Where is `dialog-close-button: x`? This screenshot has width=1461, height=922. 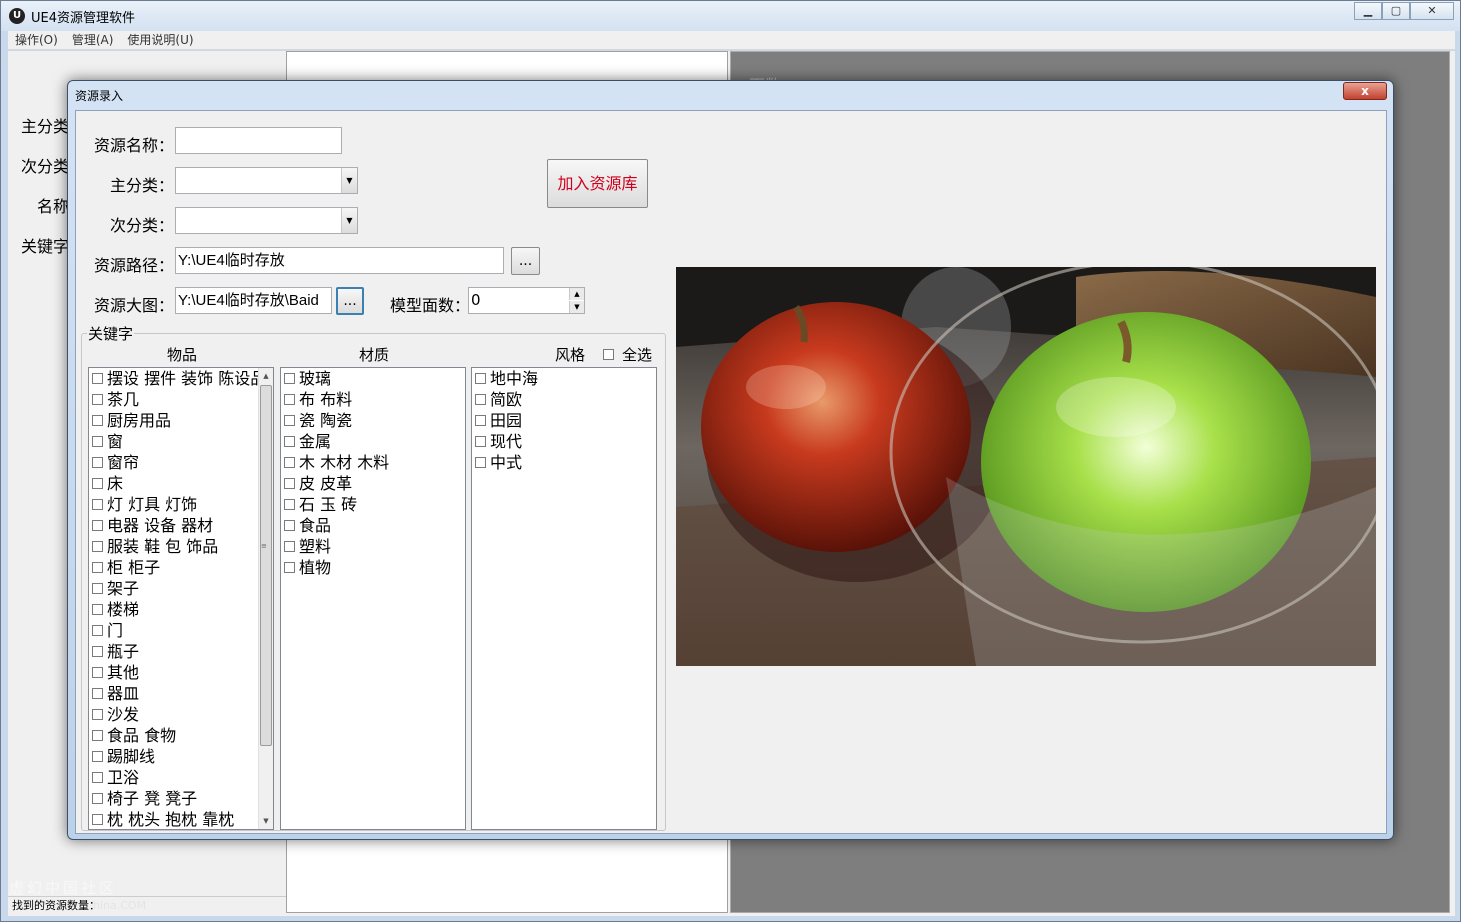
dialog-close-button: x is located at coordinates (1365, 91).